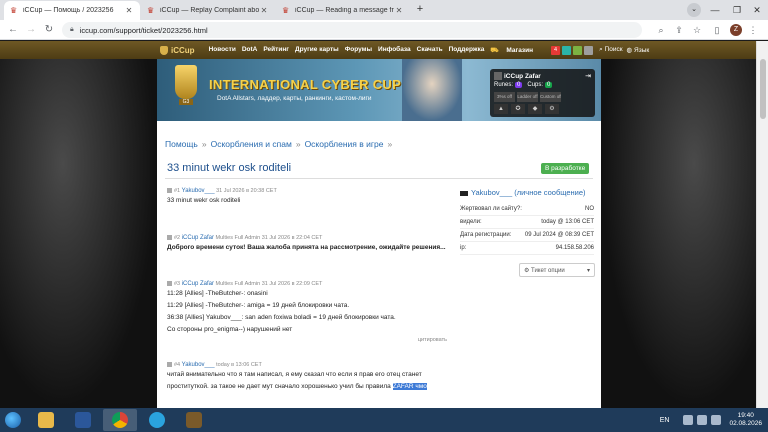 The width and height of the screenshot is (768, 432). What do you see at coordinates (697, 30) in the screenshot?
I see `bookmark-star-icon: ☆` at bounding box center [697, 30].